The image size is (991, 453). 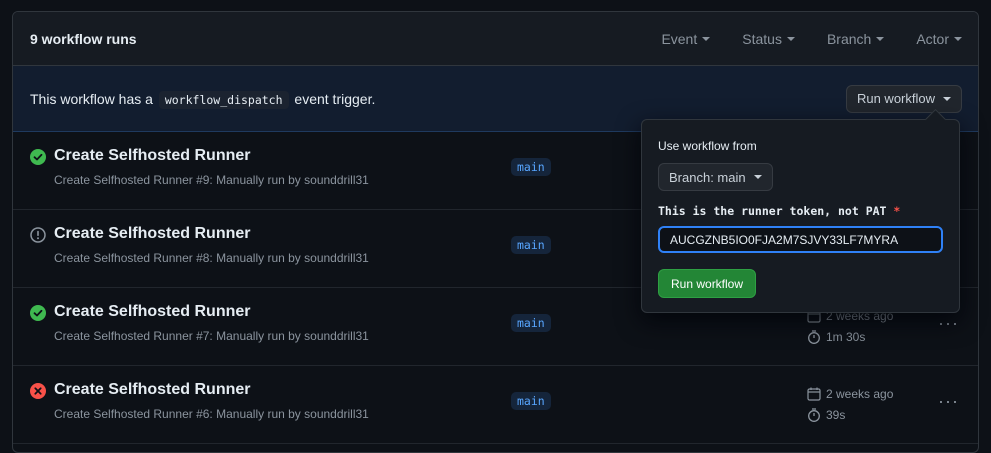 What do you see at coordinates (897, 211) in the screenshot?
I see `required-asterisk: *` at bounding box center [897, 211].